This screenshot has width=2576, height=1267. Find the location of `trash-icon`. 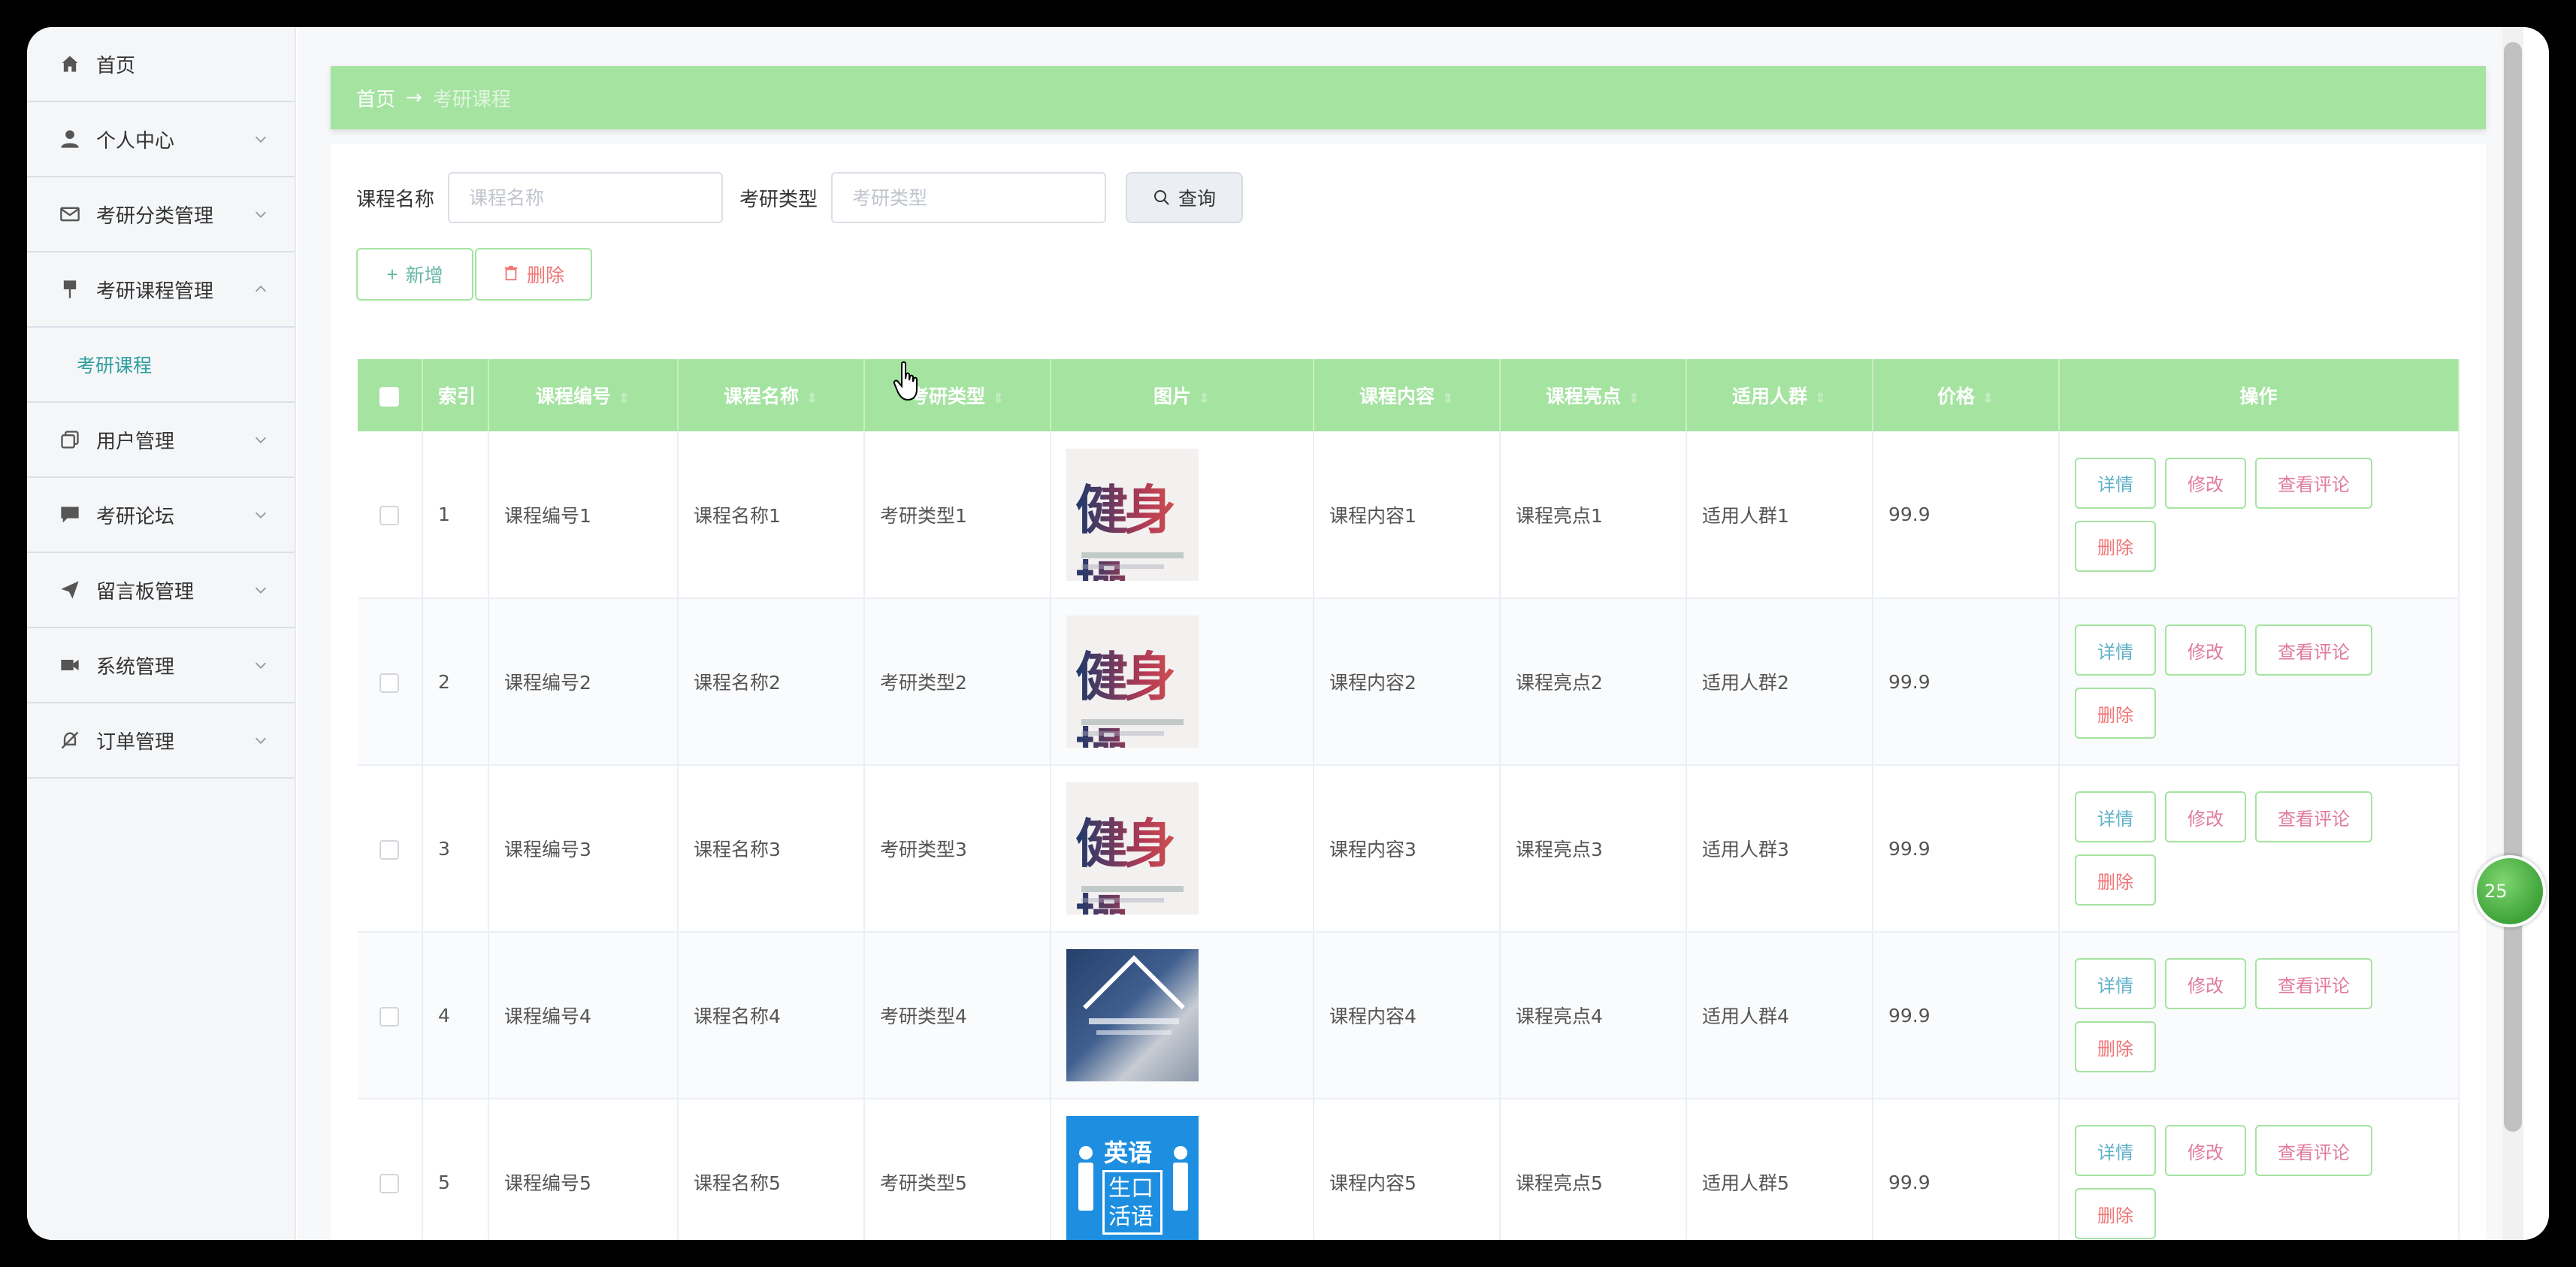

trash-icon is located at coordinates (511, 274).